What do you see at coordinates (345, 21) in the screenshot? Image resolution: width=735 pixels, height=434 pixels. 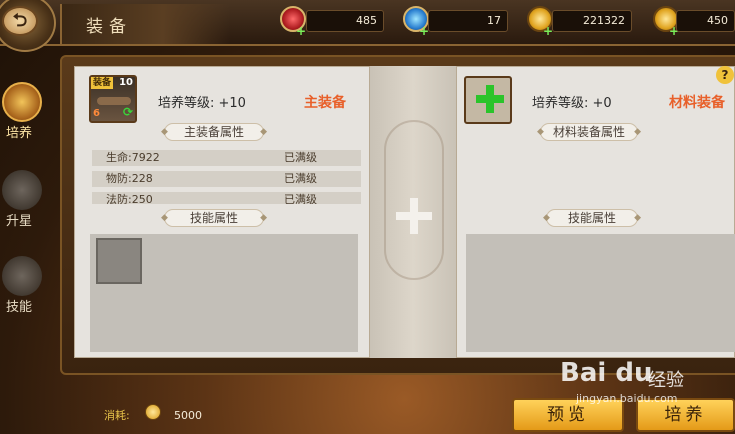 I see `red-gem-count: 485` at bounding box center [345, 21].